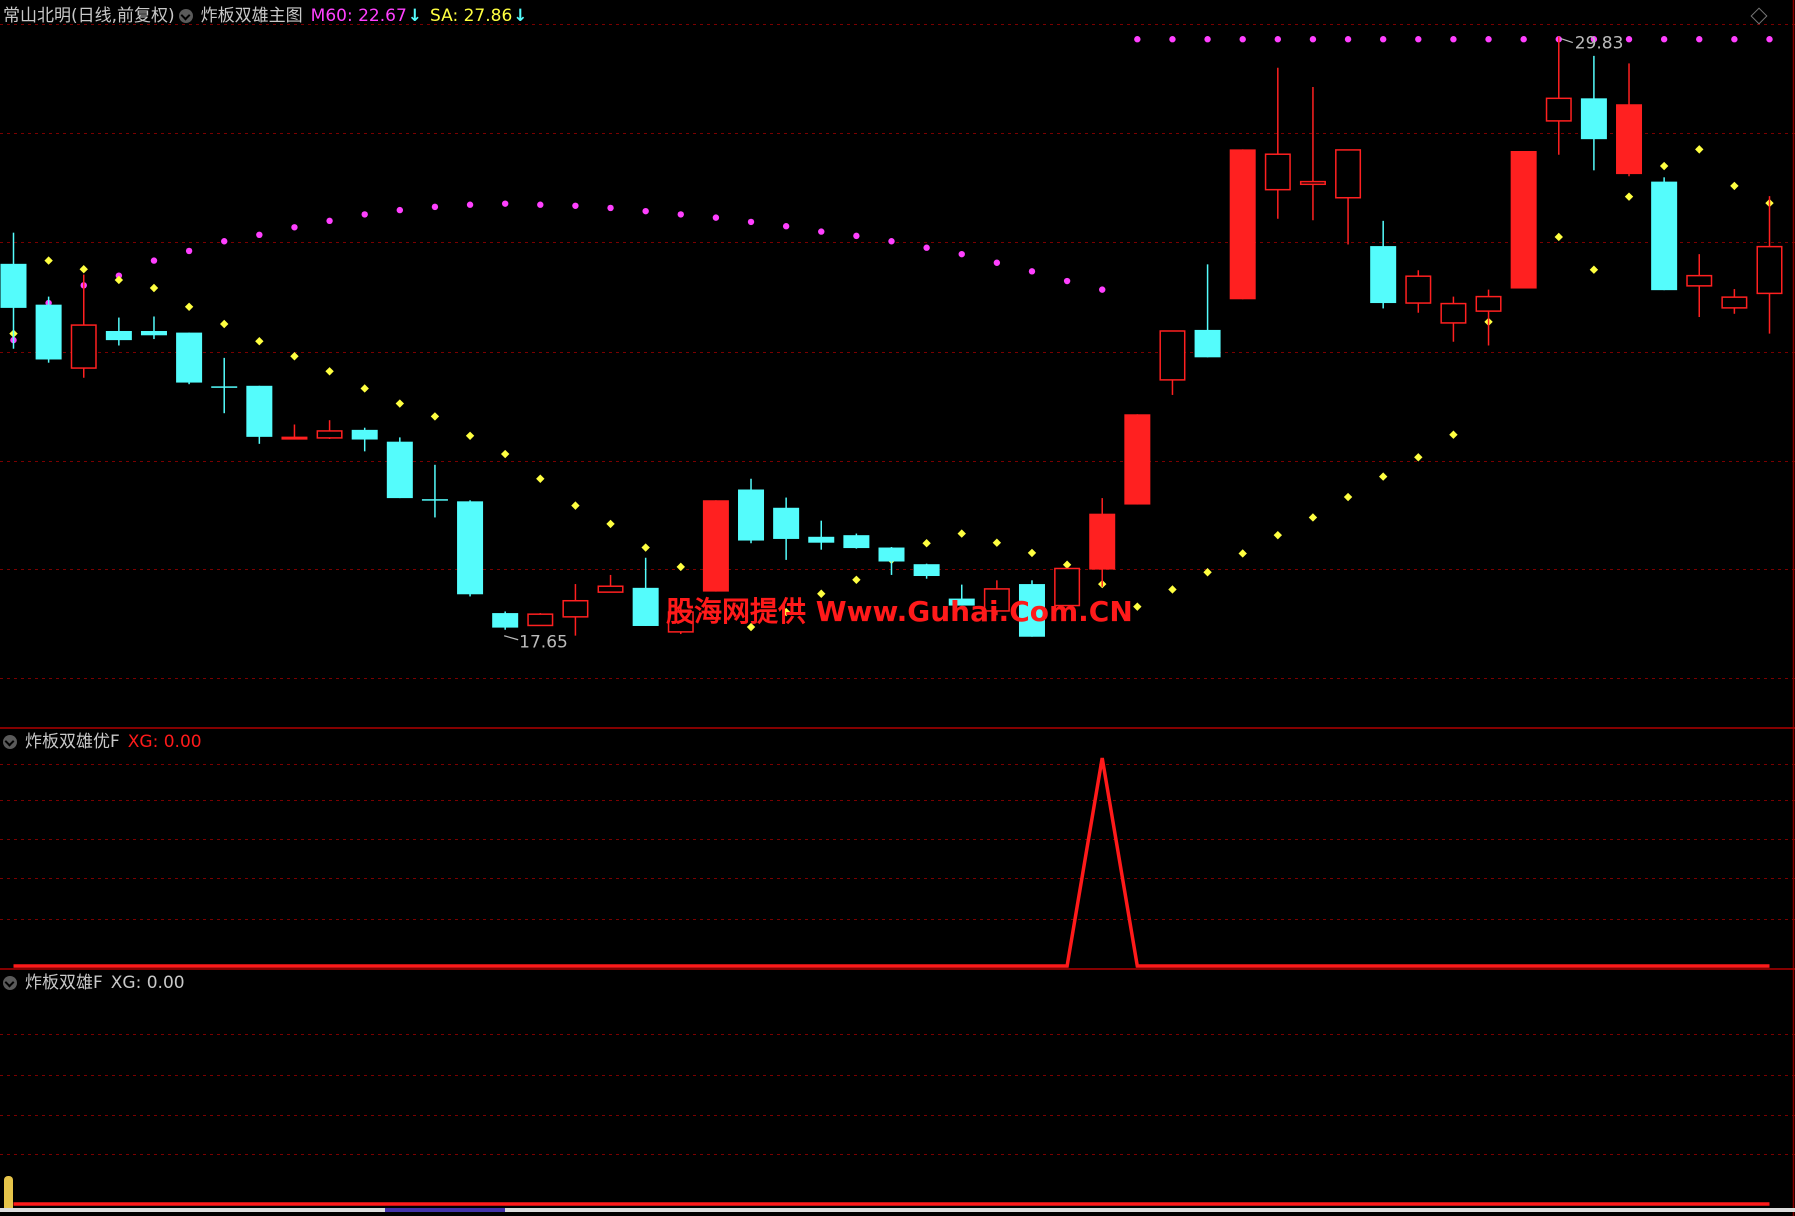 The width and height of the screenshot is (1795, 1216). I want to click on bottom-scroll-strip, so click(897, 1210).